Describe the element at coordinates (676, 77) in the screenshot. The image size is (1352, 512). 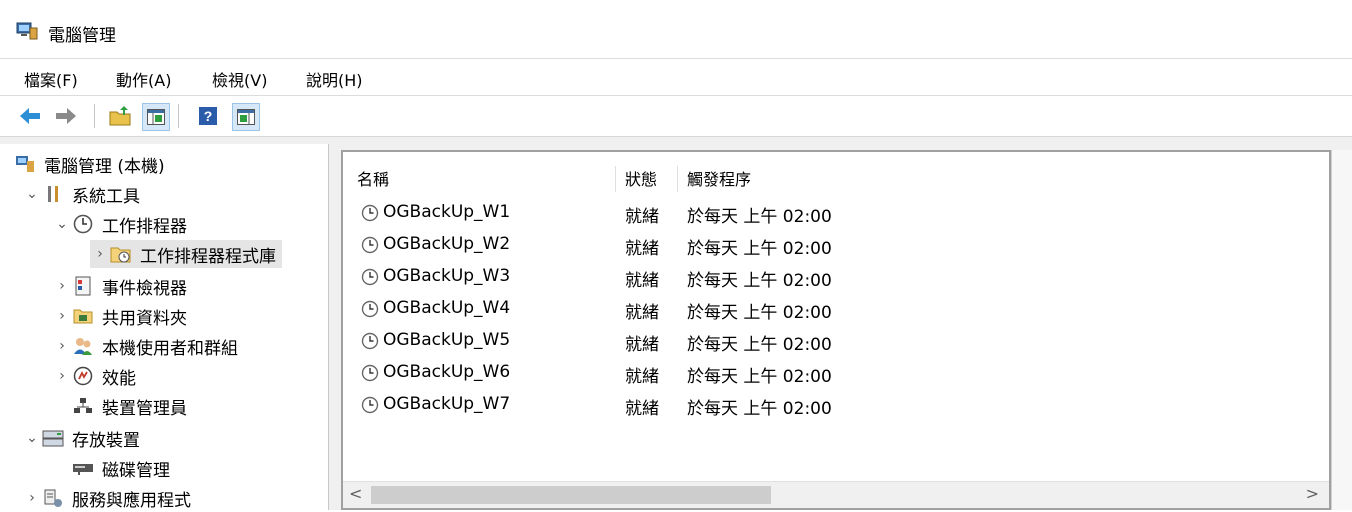
I see `menu-bar: 檔案(F) 動作(A) 檢視(V) 說明(H)` at that location.